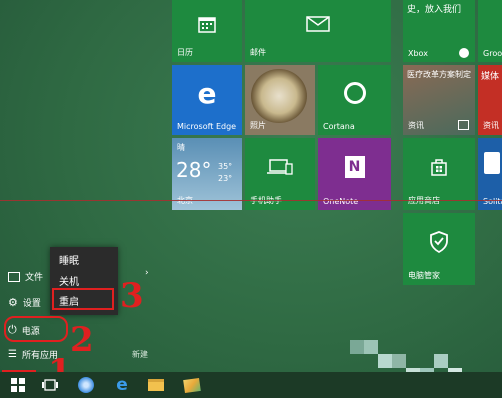  I want to click on task-view-button, so click(50, 385).